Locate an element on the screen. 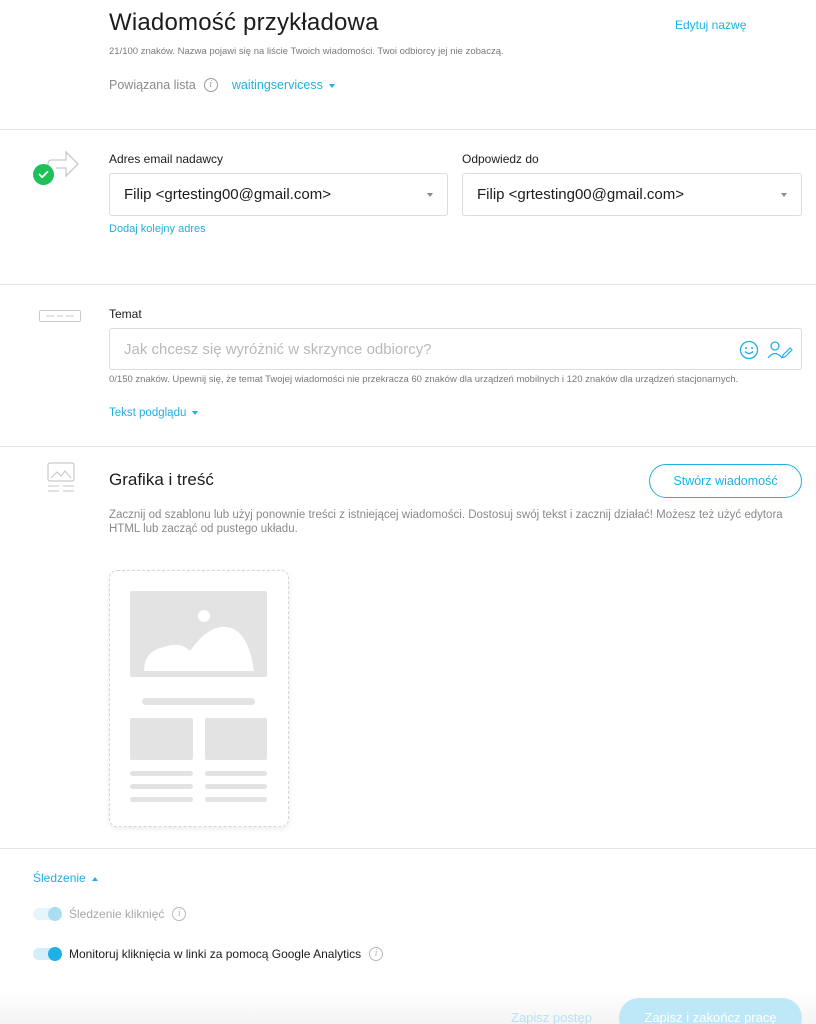  ga-tracking-switch is located at coordinates (47, 954).